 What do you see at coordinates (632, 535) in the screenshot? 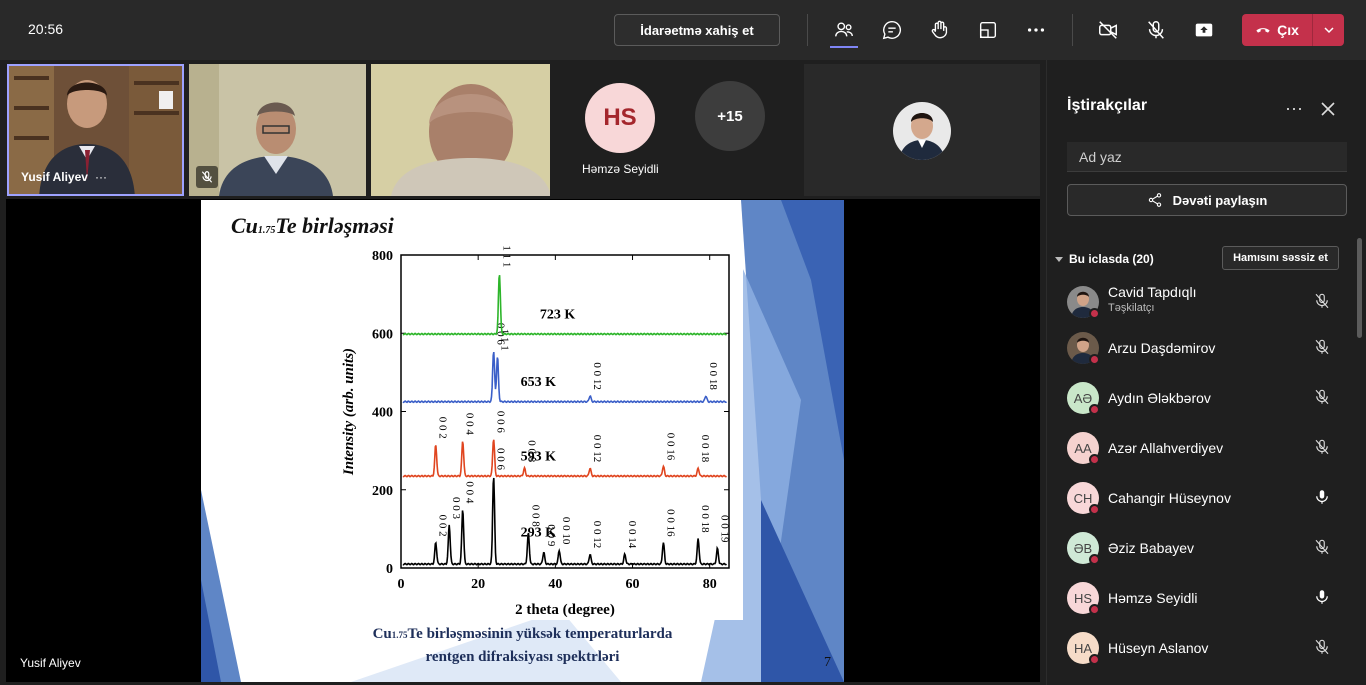
I see `peak-label: 0 0 14` at bounding box center [632, 535].